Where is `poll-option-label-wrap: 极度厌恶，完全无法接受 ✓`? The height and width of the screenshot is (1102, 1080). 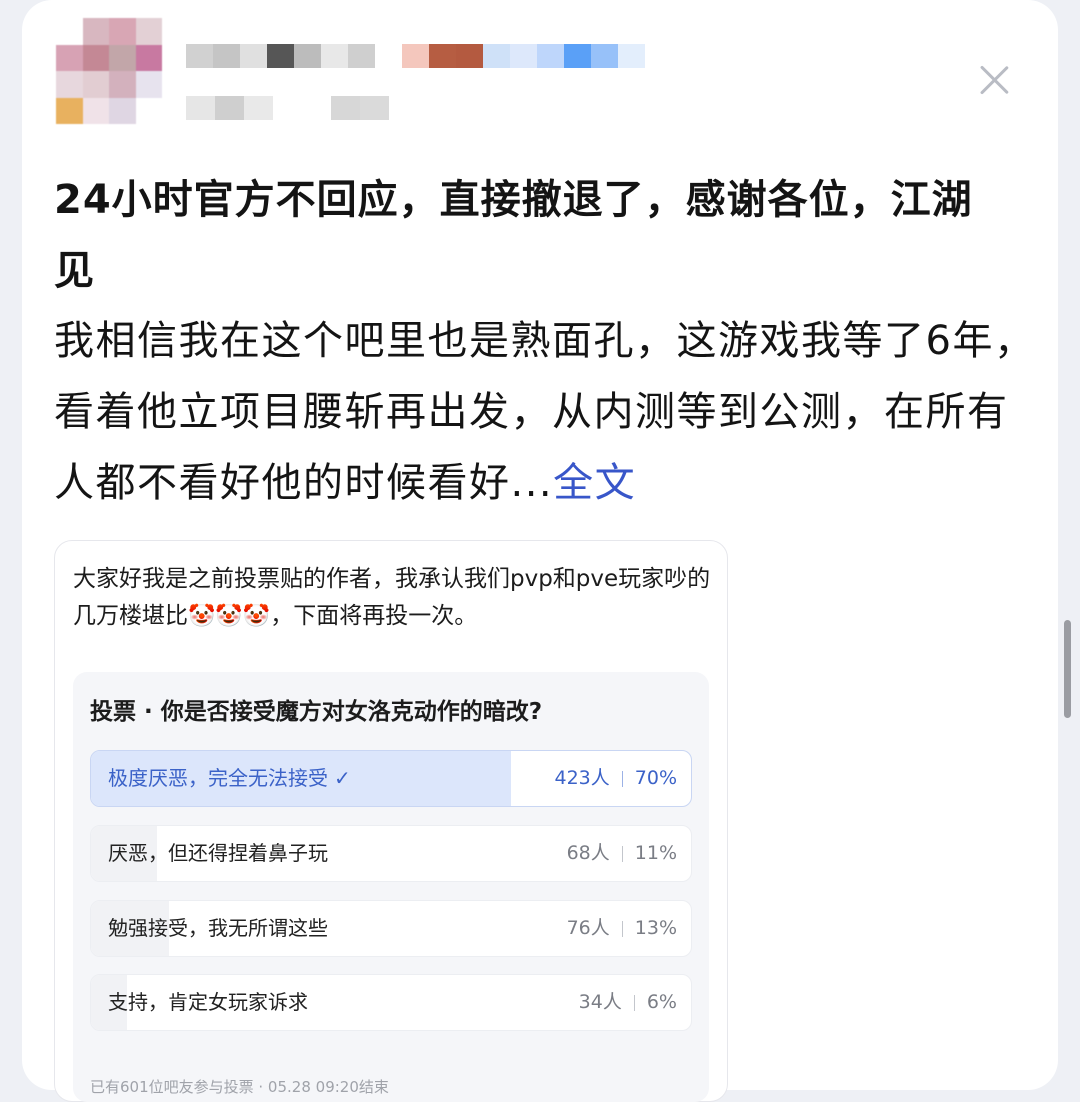
poll-option-label-wrap: 极度厌恶，完全无法接受 ✓ is located at coordinates (229, 778).